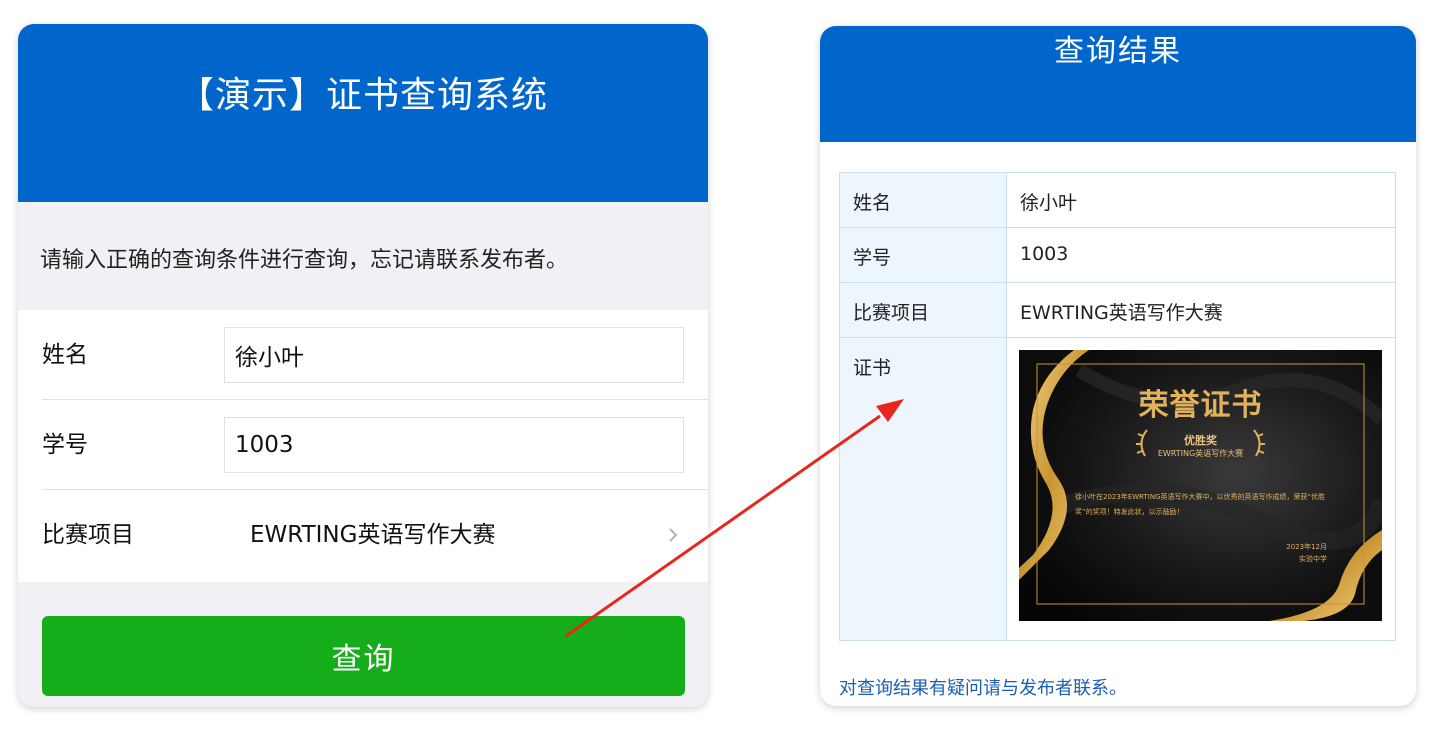 The image size is (1441, 731). I want to click on certificate-title: 荣誉证书, so click(1200, 405).